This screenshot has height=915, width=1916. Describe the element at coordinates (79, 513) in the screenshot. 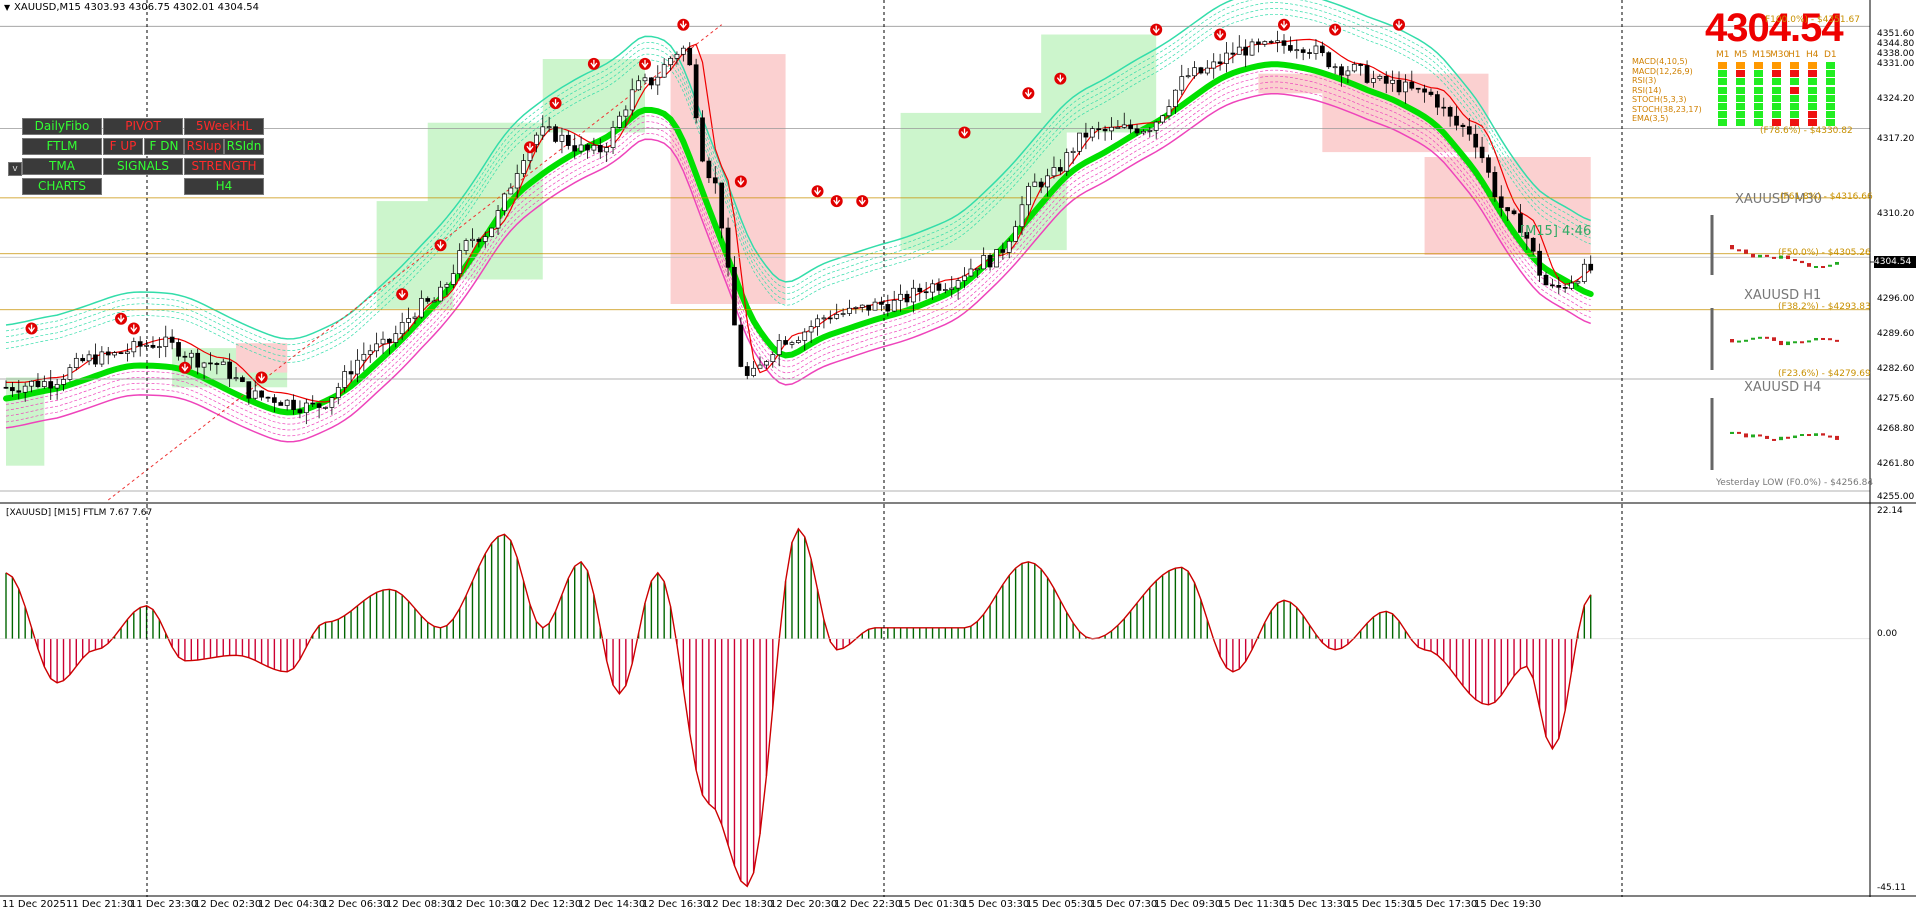

I see `oscillator-title: [XAUUSD] [M15] FTLM 7.67 7.67` at that location.